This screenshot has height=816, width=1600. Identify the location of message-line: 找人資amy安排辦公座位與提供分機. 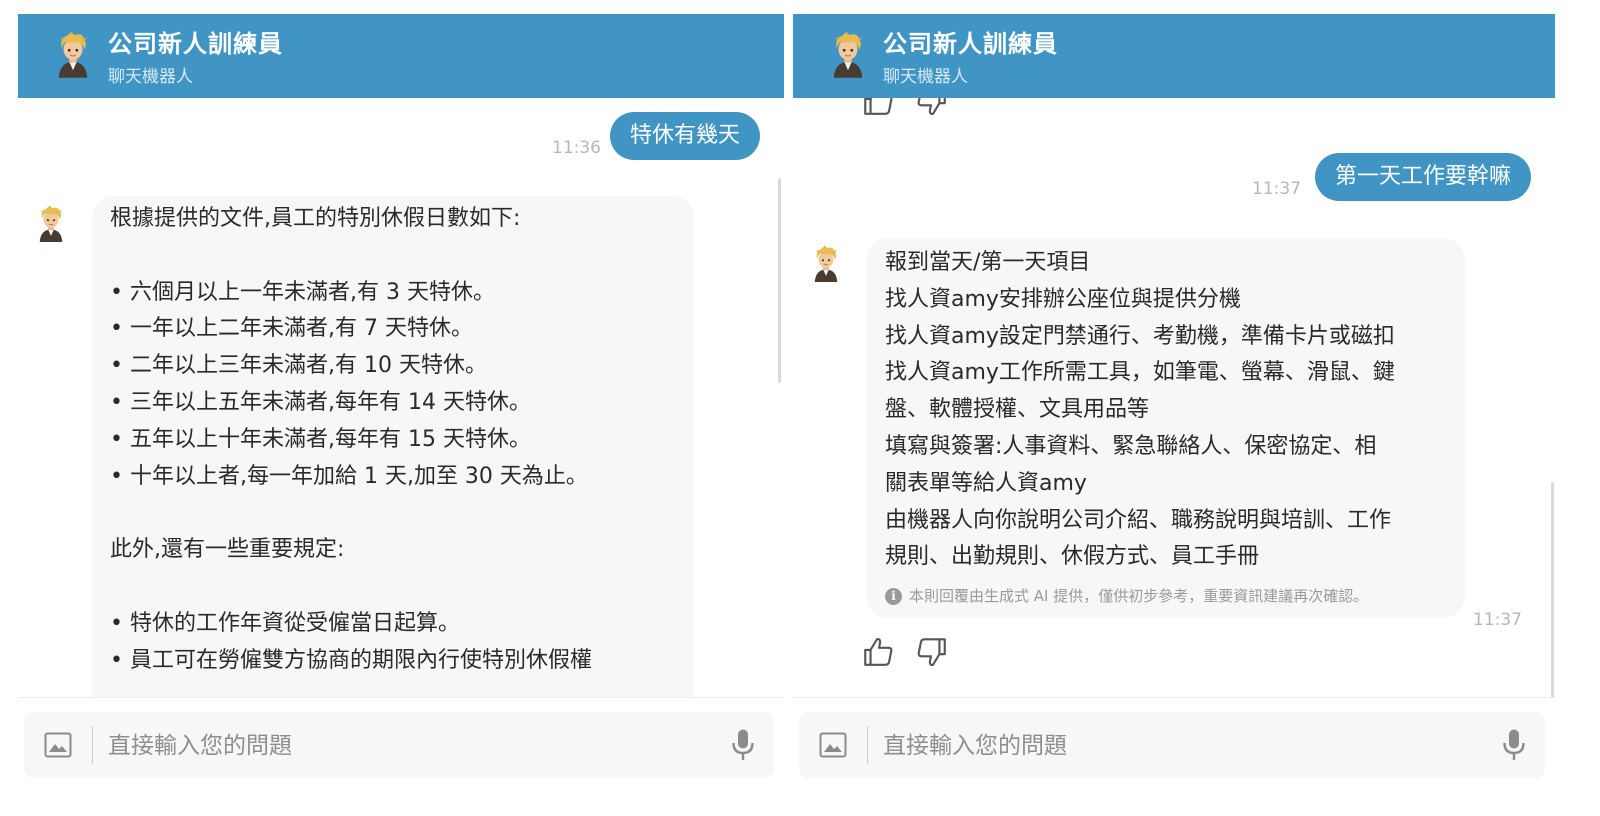
(1063, 299).